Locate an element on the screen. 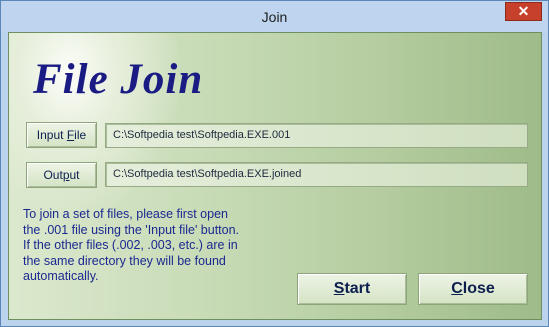  window-title: Join is located at coordinates (274, 17).